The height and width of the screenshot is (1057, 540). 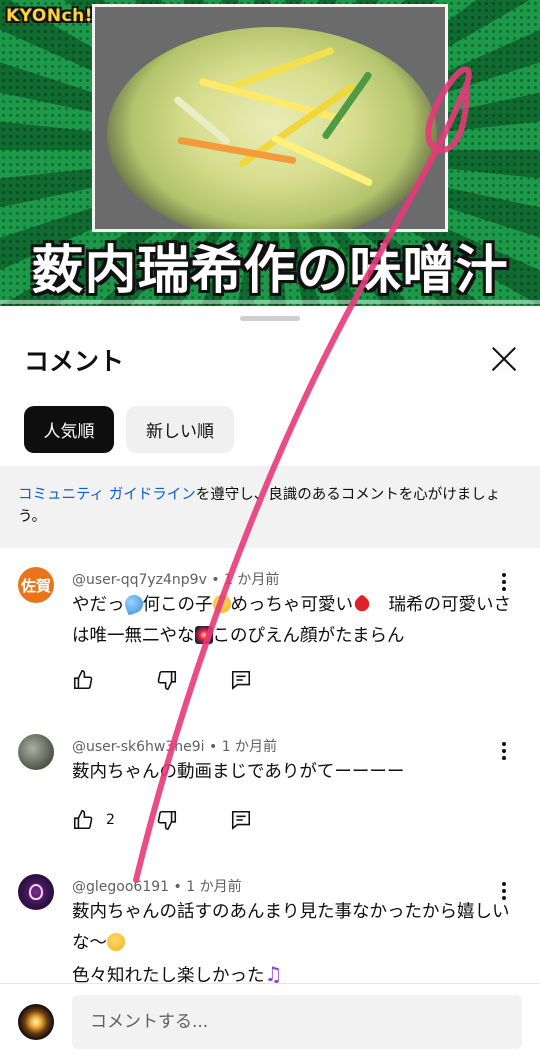 I want to click on comment-meta: @user-qq7yz4np9v • 1 か月前, so click(x=176, y=580).